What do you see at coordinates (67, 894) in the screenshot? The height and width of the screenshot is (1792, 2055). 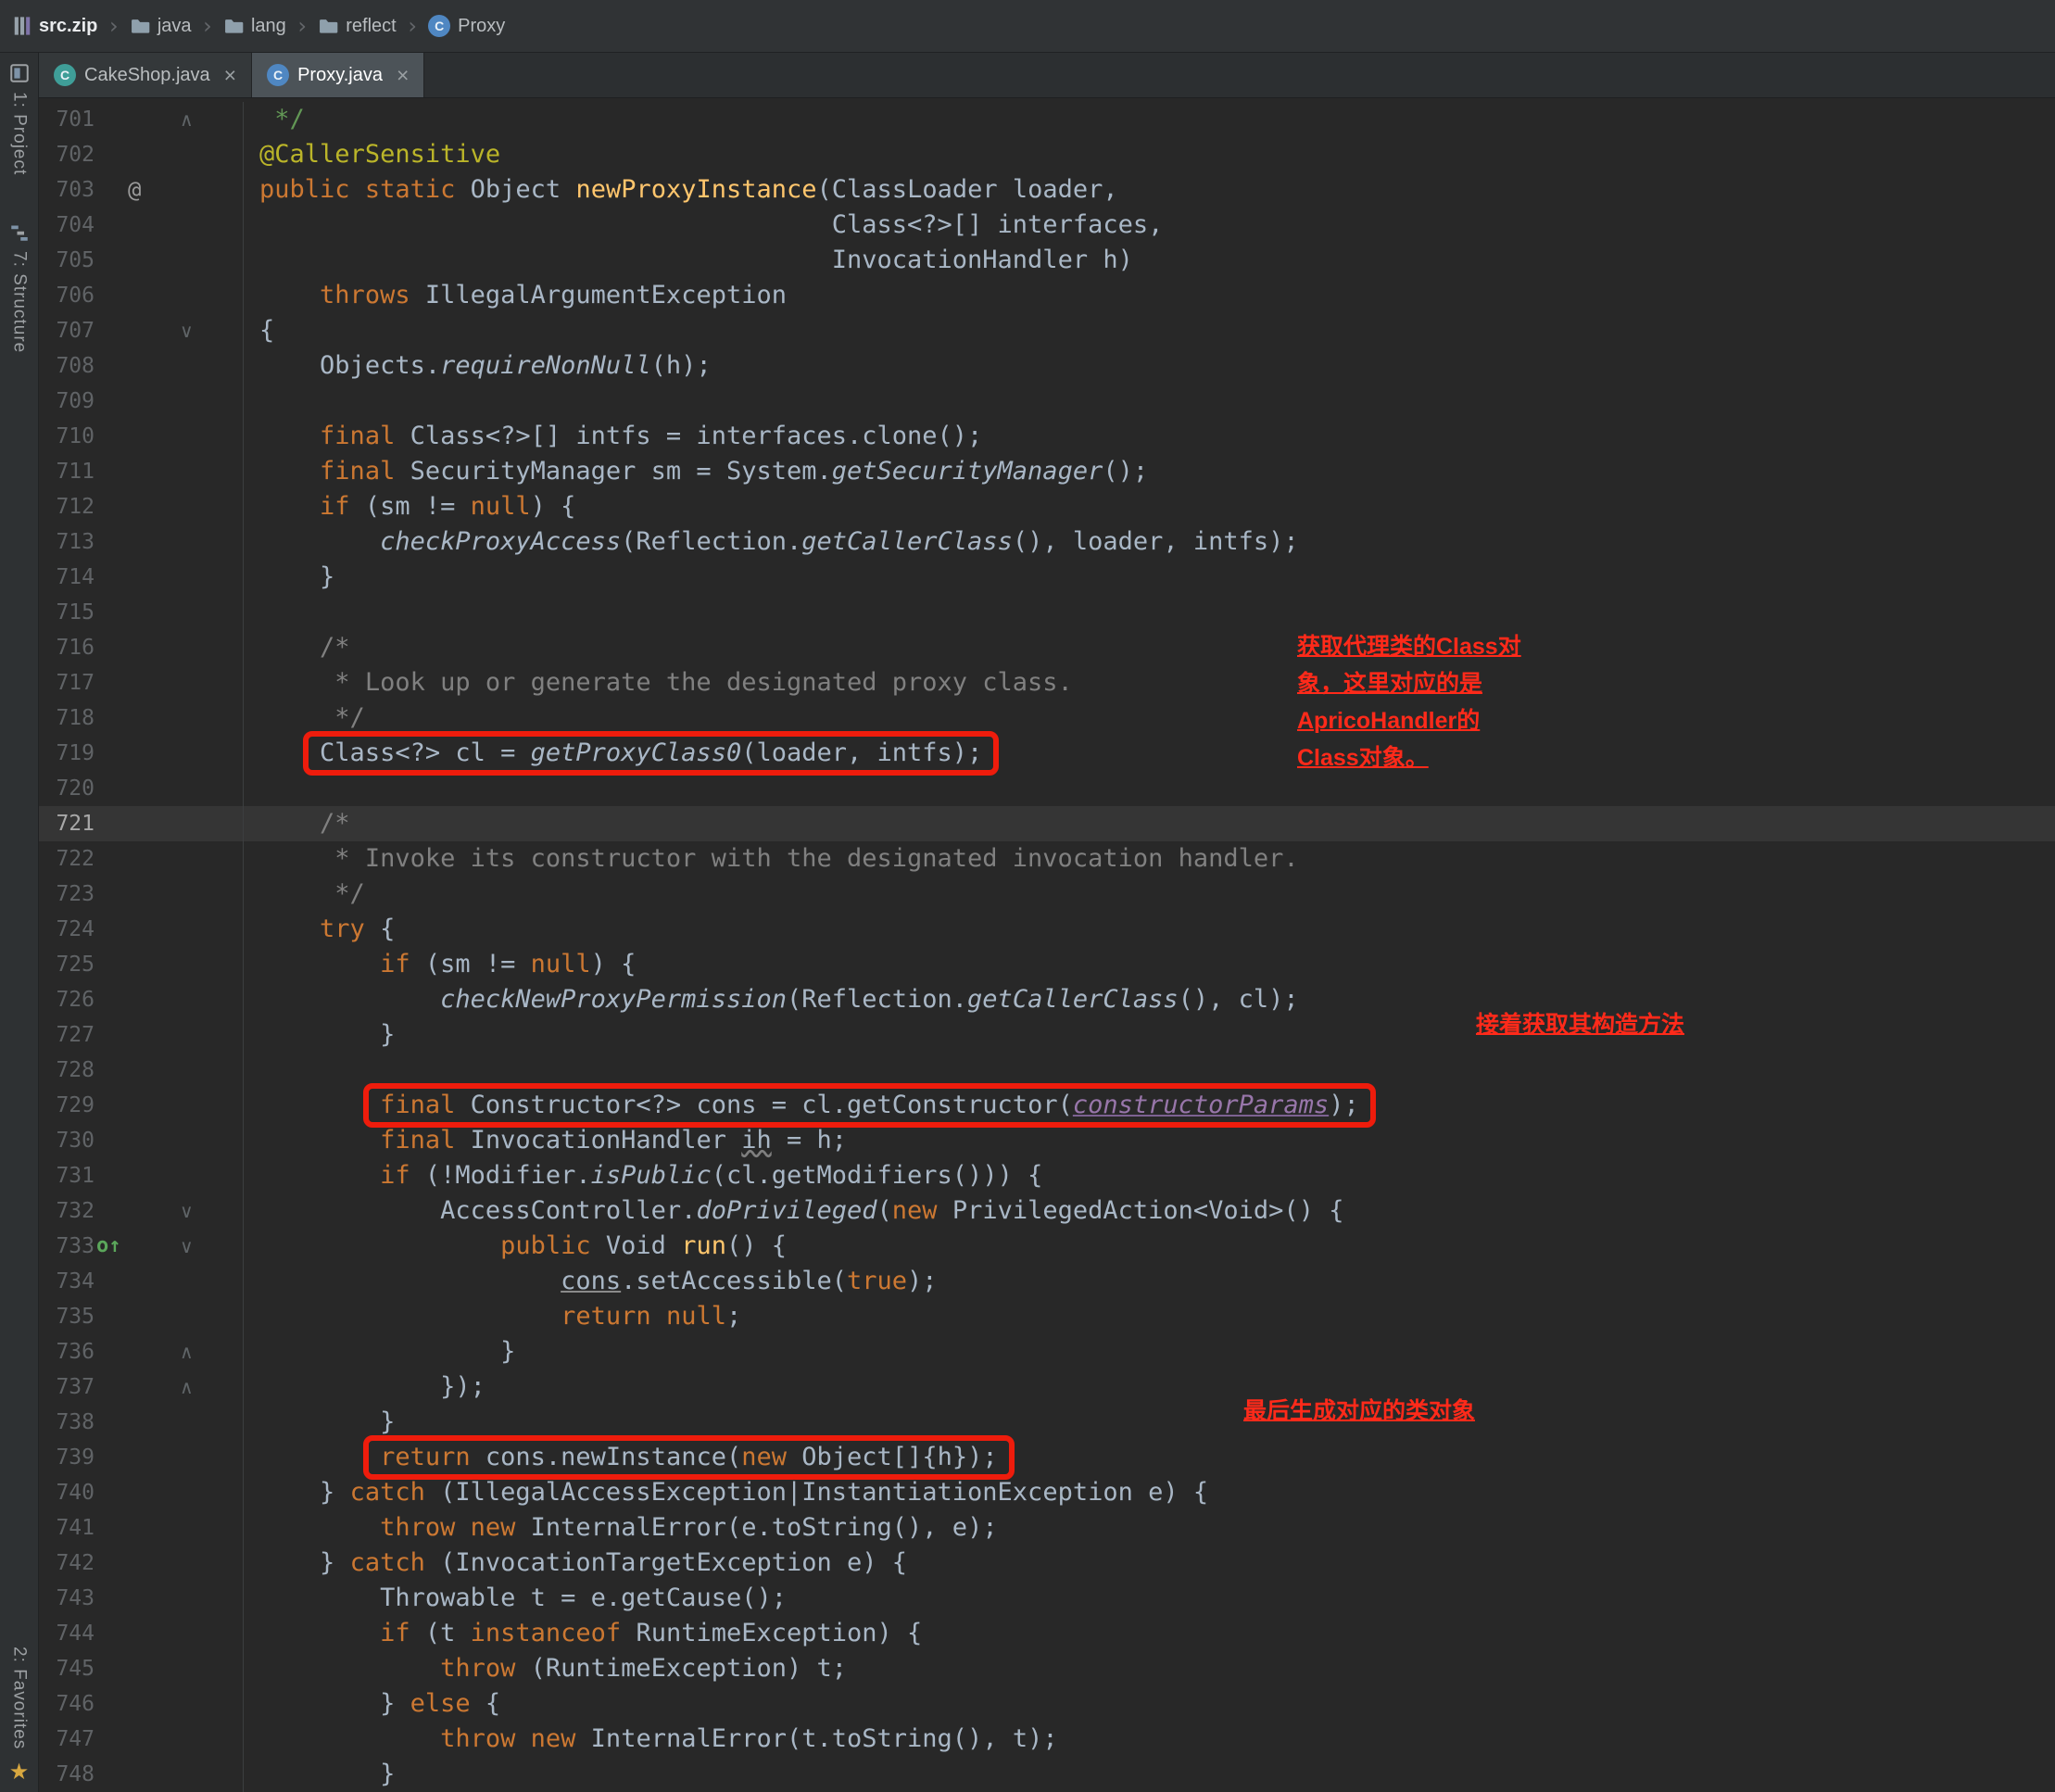 I see `line-number: 723` at bounding box center [67, 894].